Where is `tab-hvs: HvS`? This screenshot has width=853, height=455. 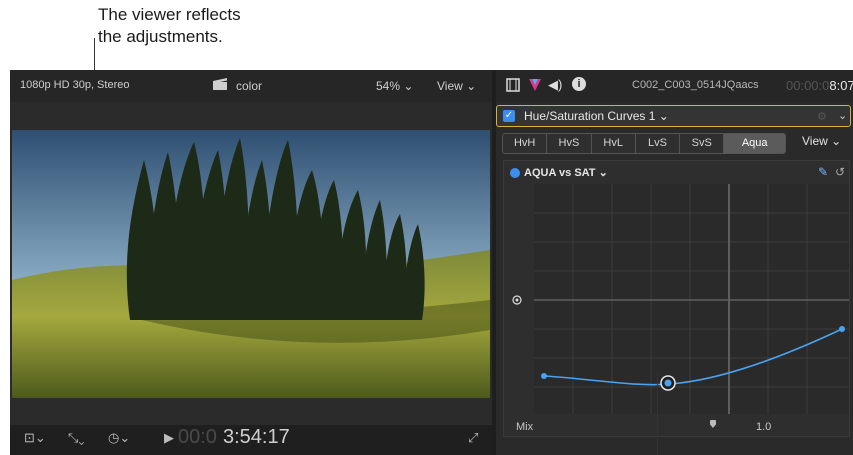
tab-hvs: HvS is located at coordinates (569, 143).